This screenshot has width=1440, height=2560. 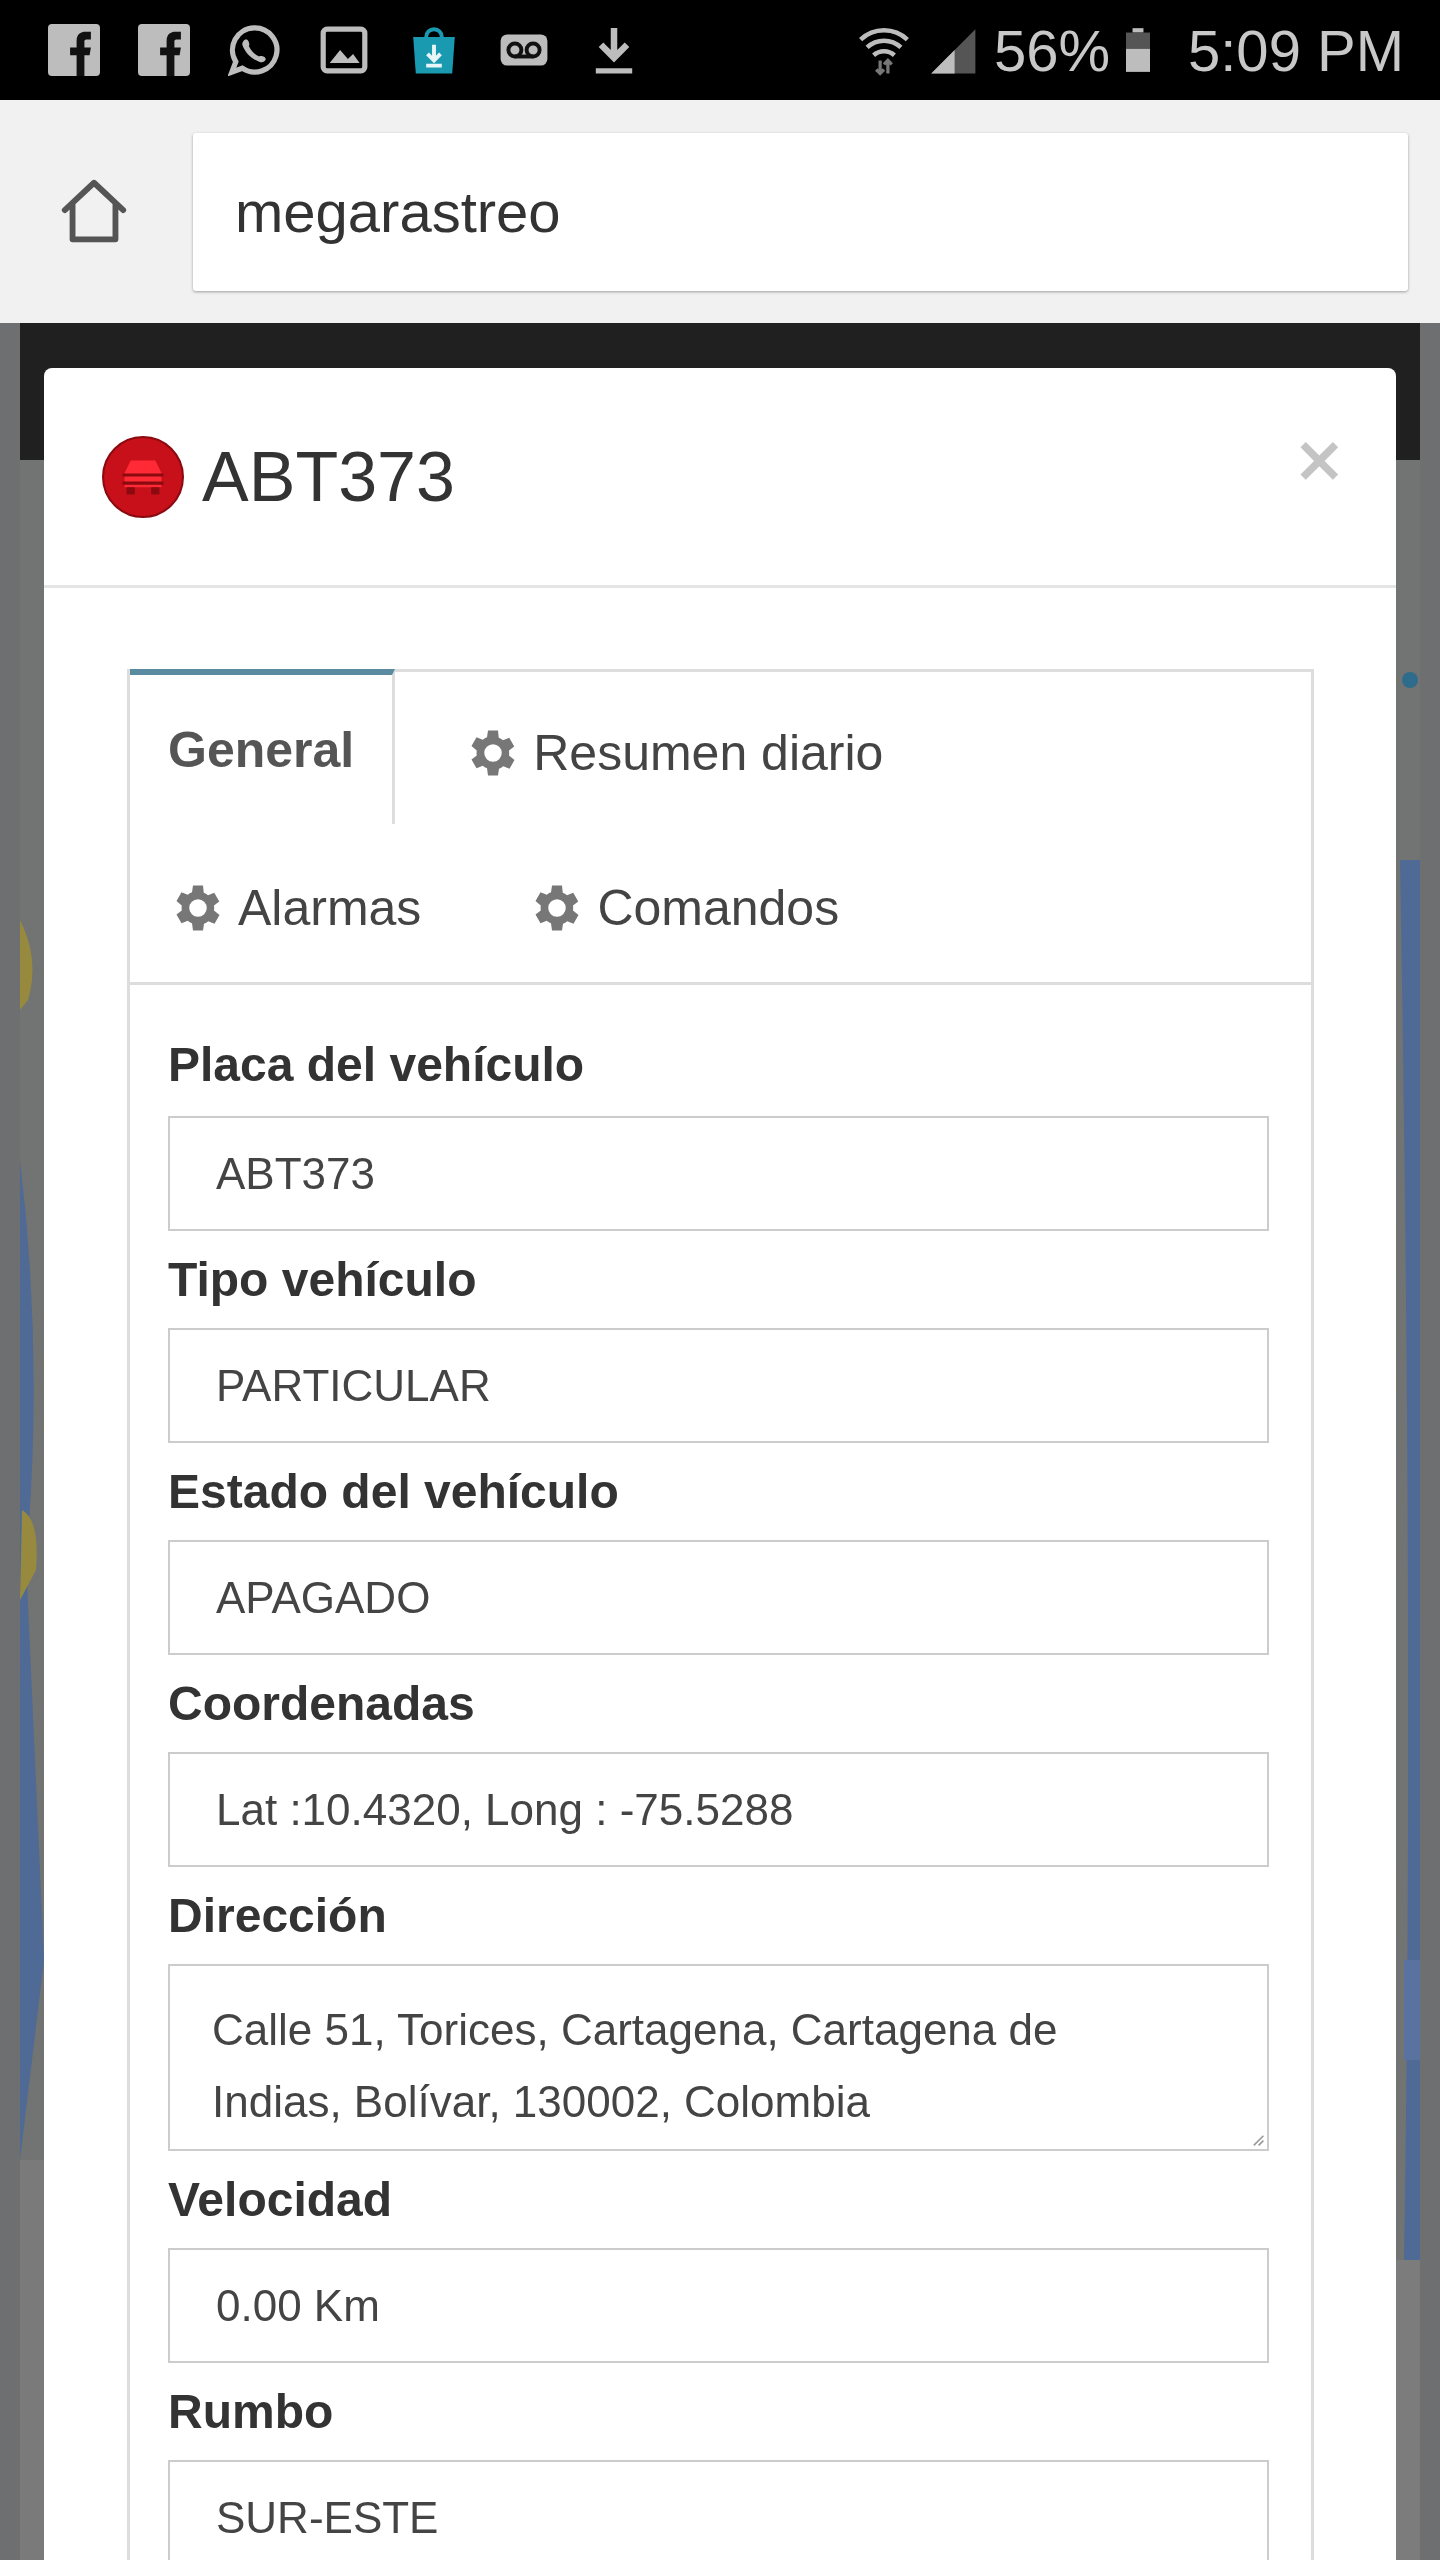 What do you see at coordinates (683, 904) in the screenshot?
I see `tab: Comandos` at bounding box center [683, 904].